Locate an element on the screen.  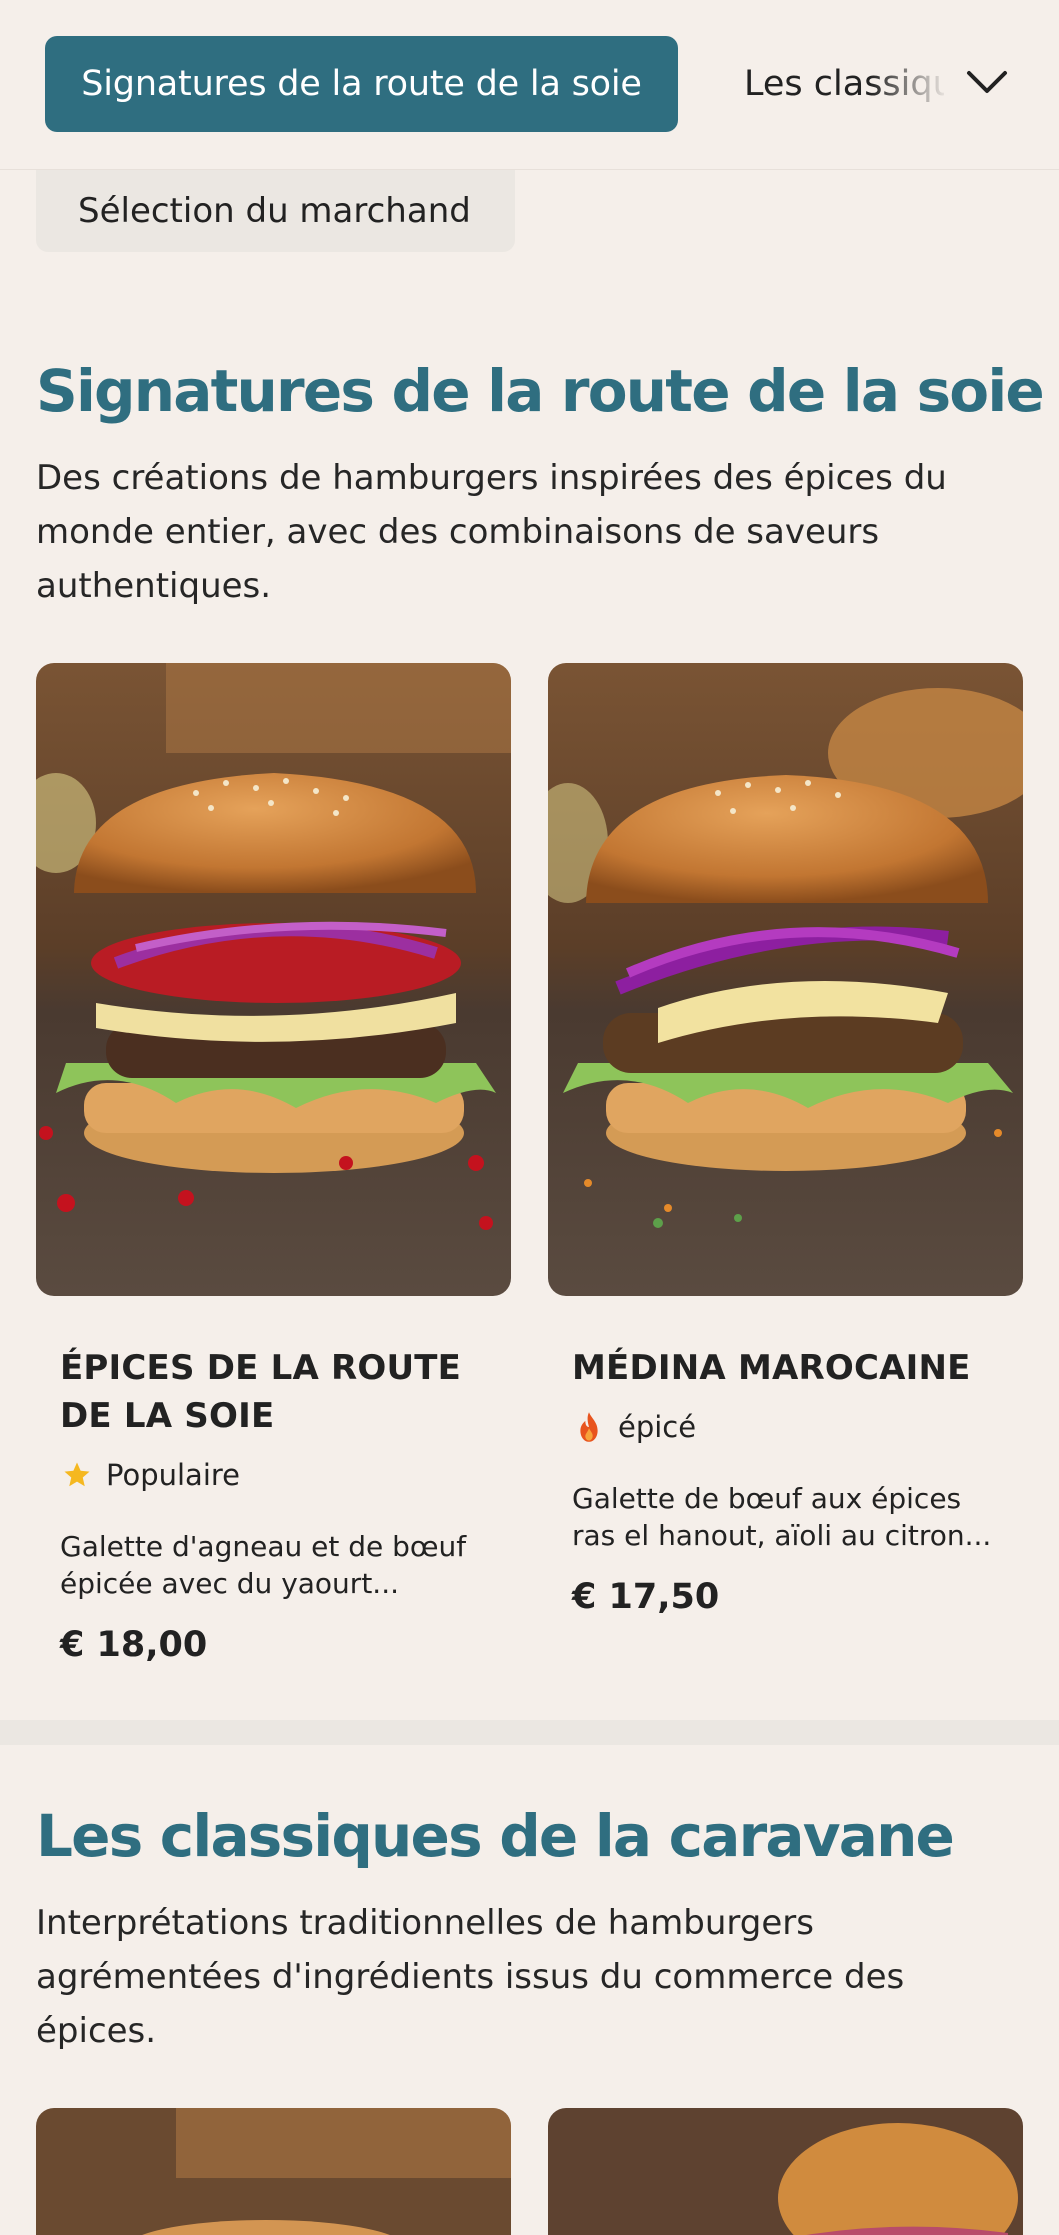
popular-badge: Populaire is located at coordinates (150, 1475).